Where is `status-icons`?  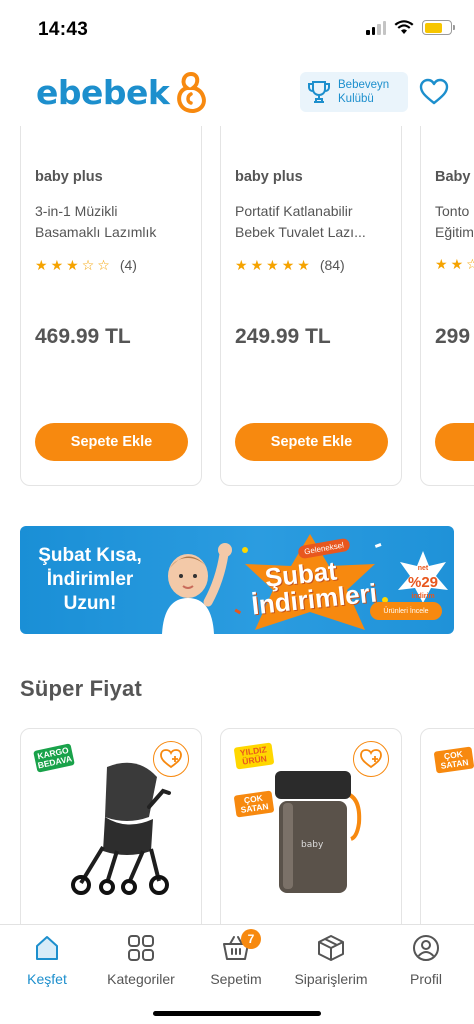 status-icons is located at coordinates (410, 27).